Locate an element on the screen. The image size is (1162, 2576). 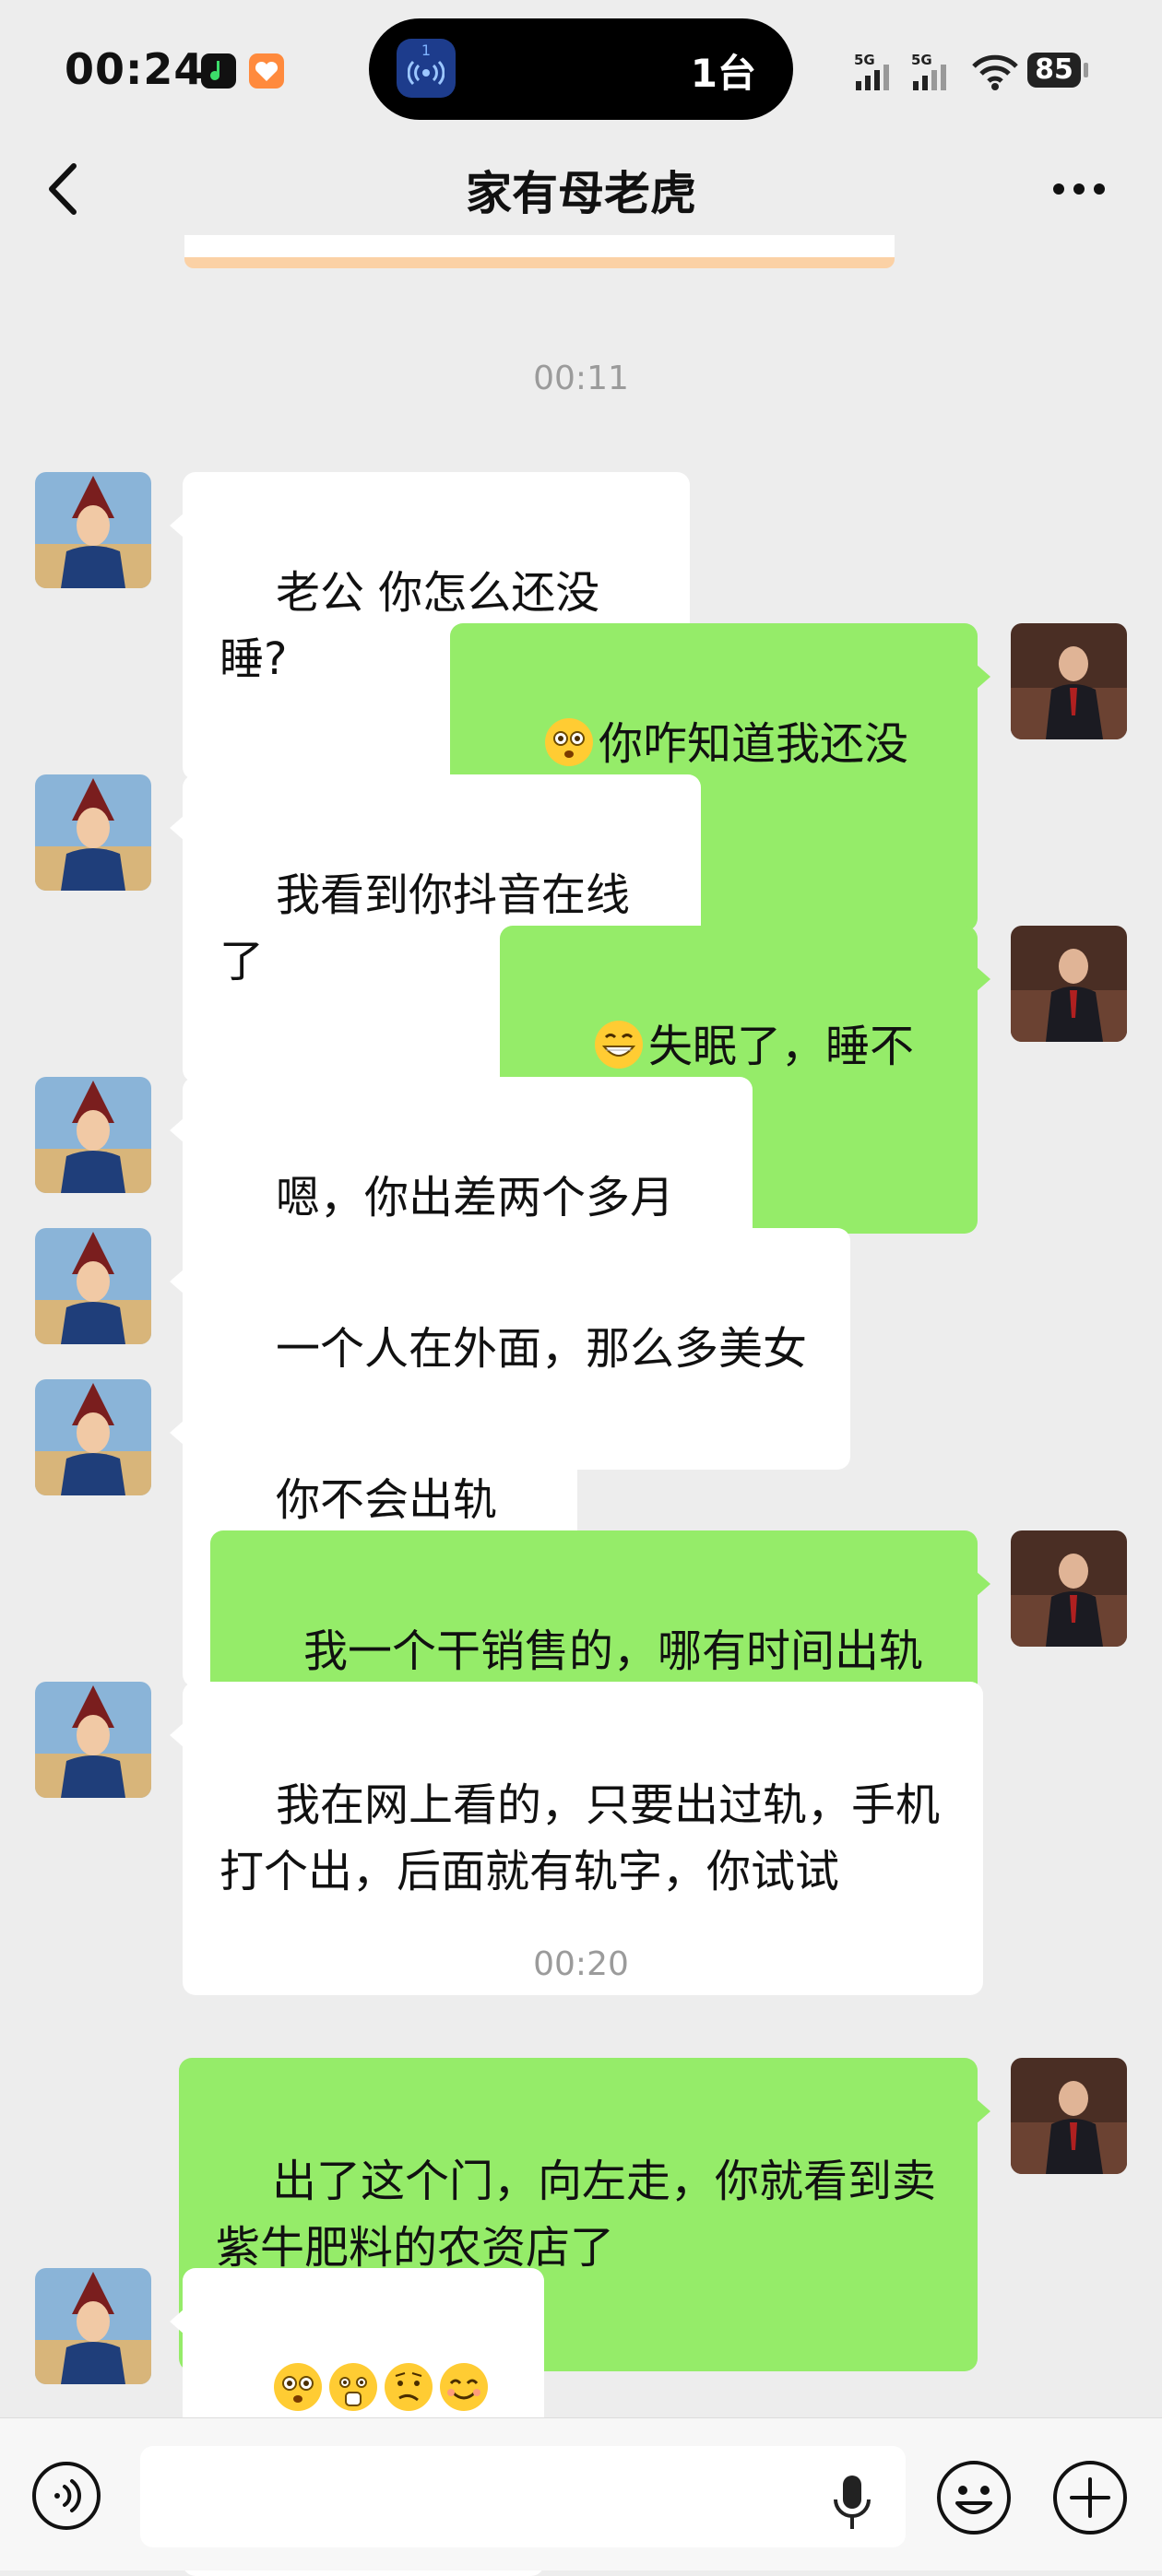
device-count: 1台 is located at coordinates (723, 73).